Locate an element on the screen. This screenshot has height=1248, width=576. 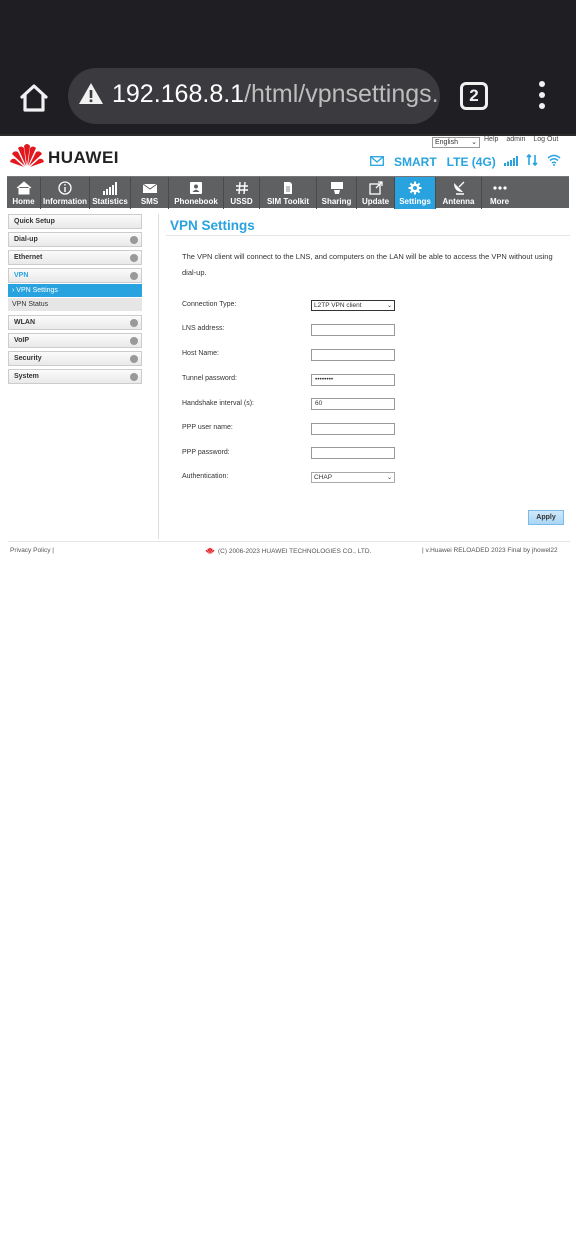
sidebar-item-ethernet: Ethernet is located at coordinates (75, 257).